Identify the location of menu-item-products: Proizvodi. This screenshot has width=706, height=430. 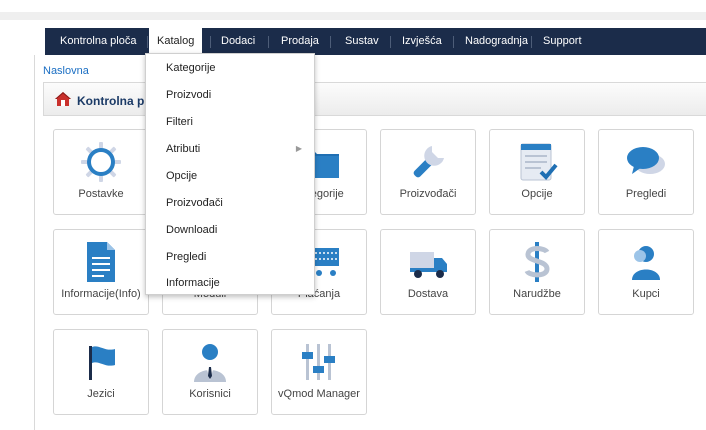
(188, 95).